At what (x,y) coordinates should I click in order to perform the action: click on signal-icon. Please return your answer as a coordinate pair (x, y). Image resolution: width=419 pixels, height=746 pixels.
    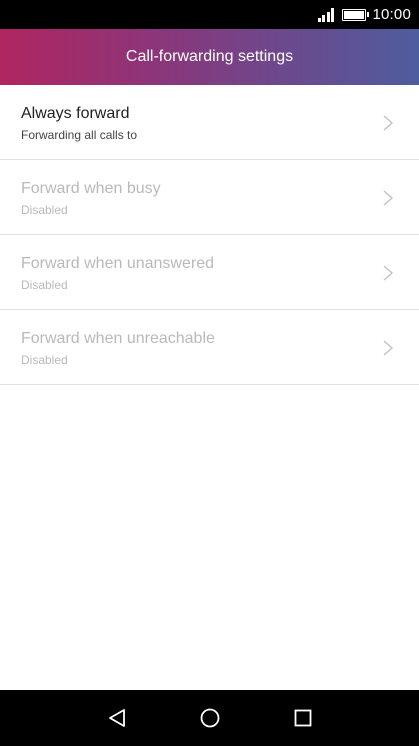
    Looking at the image, I should click on (325, 14).